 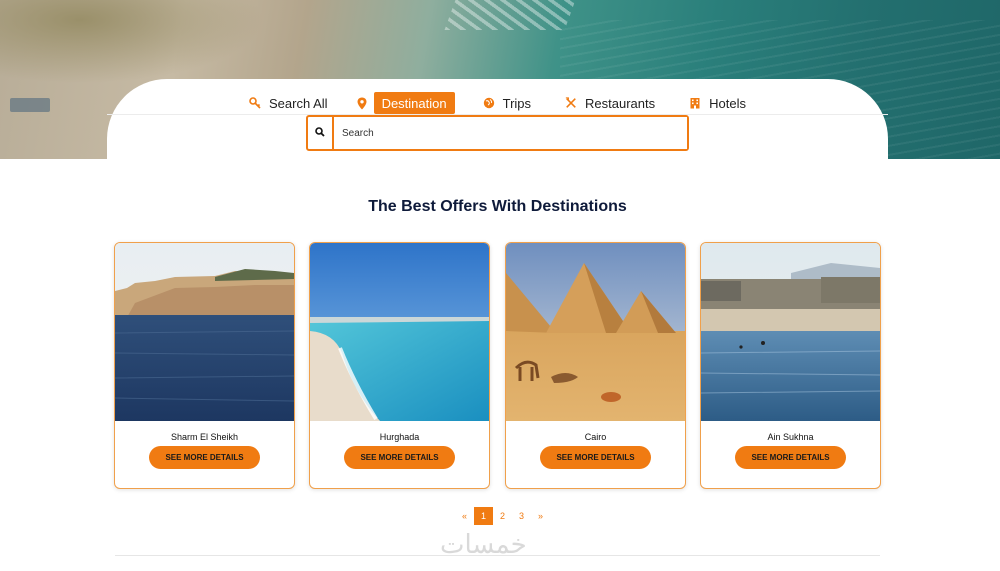 What do you see at coordinates (510, 133) in the screenshot?
I see `search-input` at bounding box center [510, 133].